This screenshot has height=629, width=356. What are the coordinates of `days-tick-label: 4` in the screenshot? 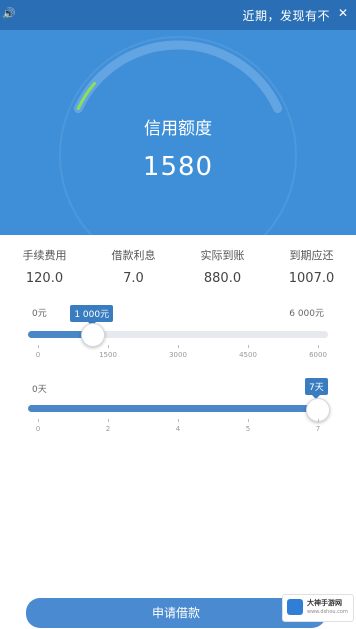 It's located at (178, 429).